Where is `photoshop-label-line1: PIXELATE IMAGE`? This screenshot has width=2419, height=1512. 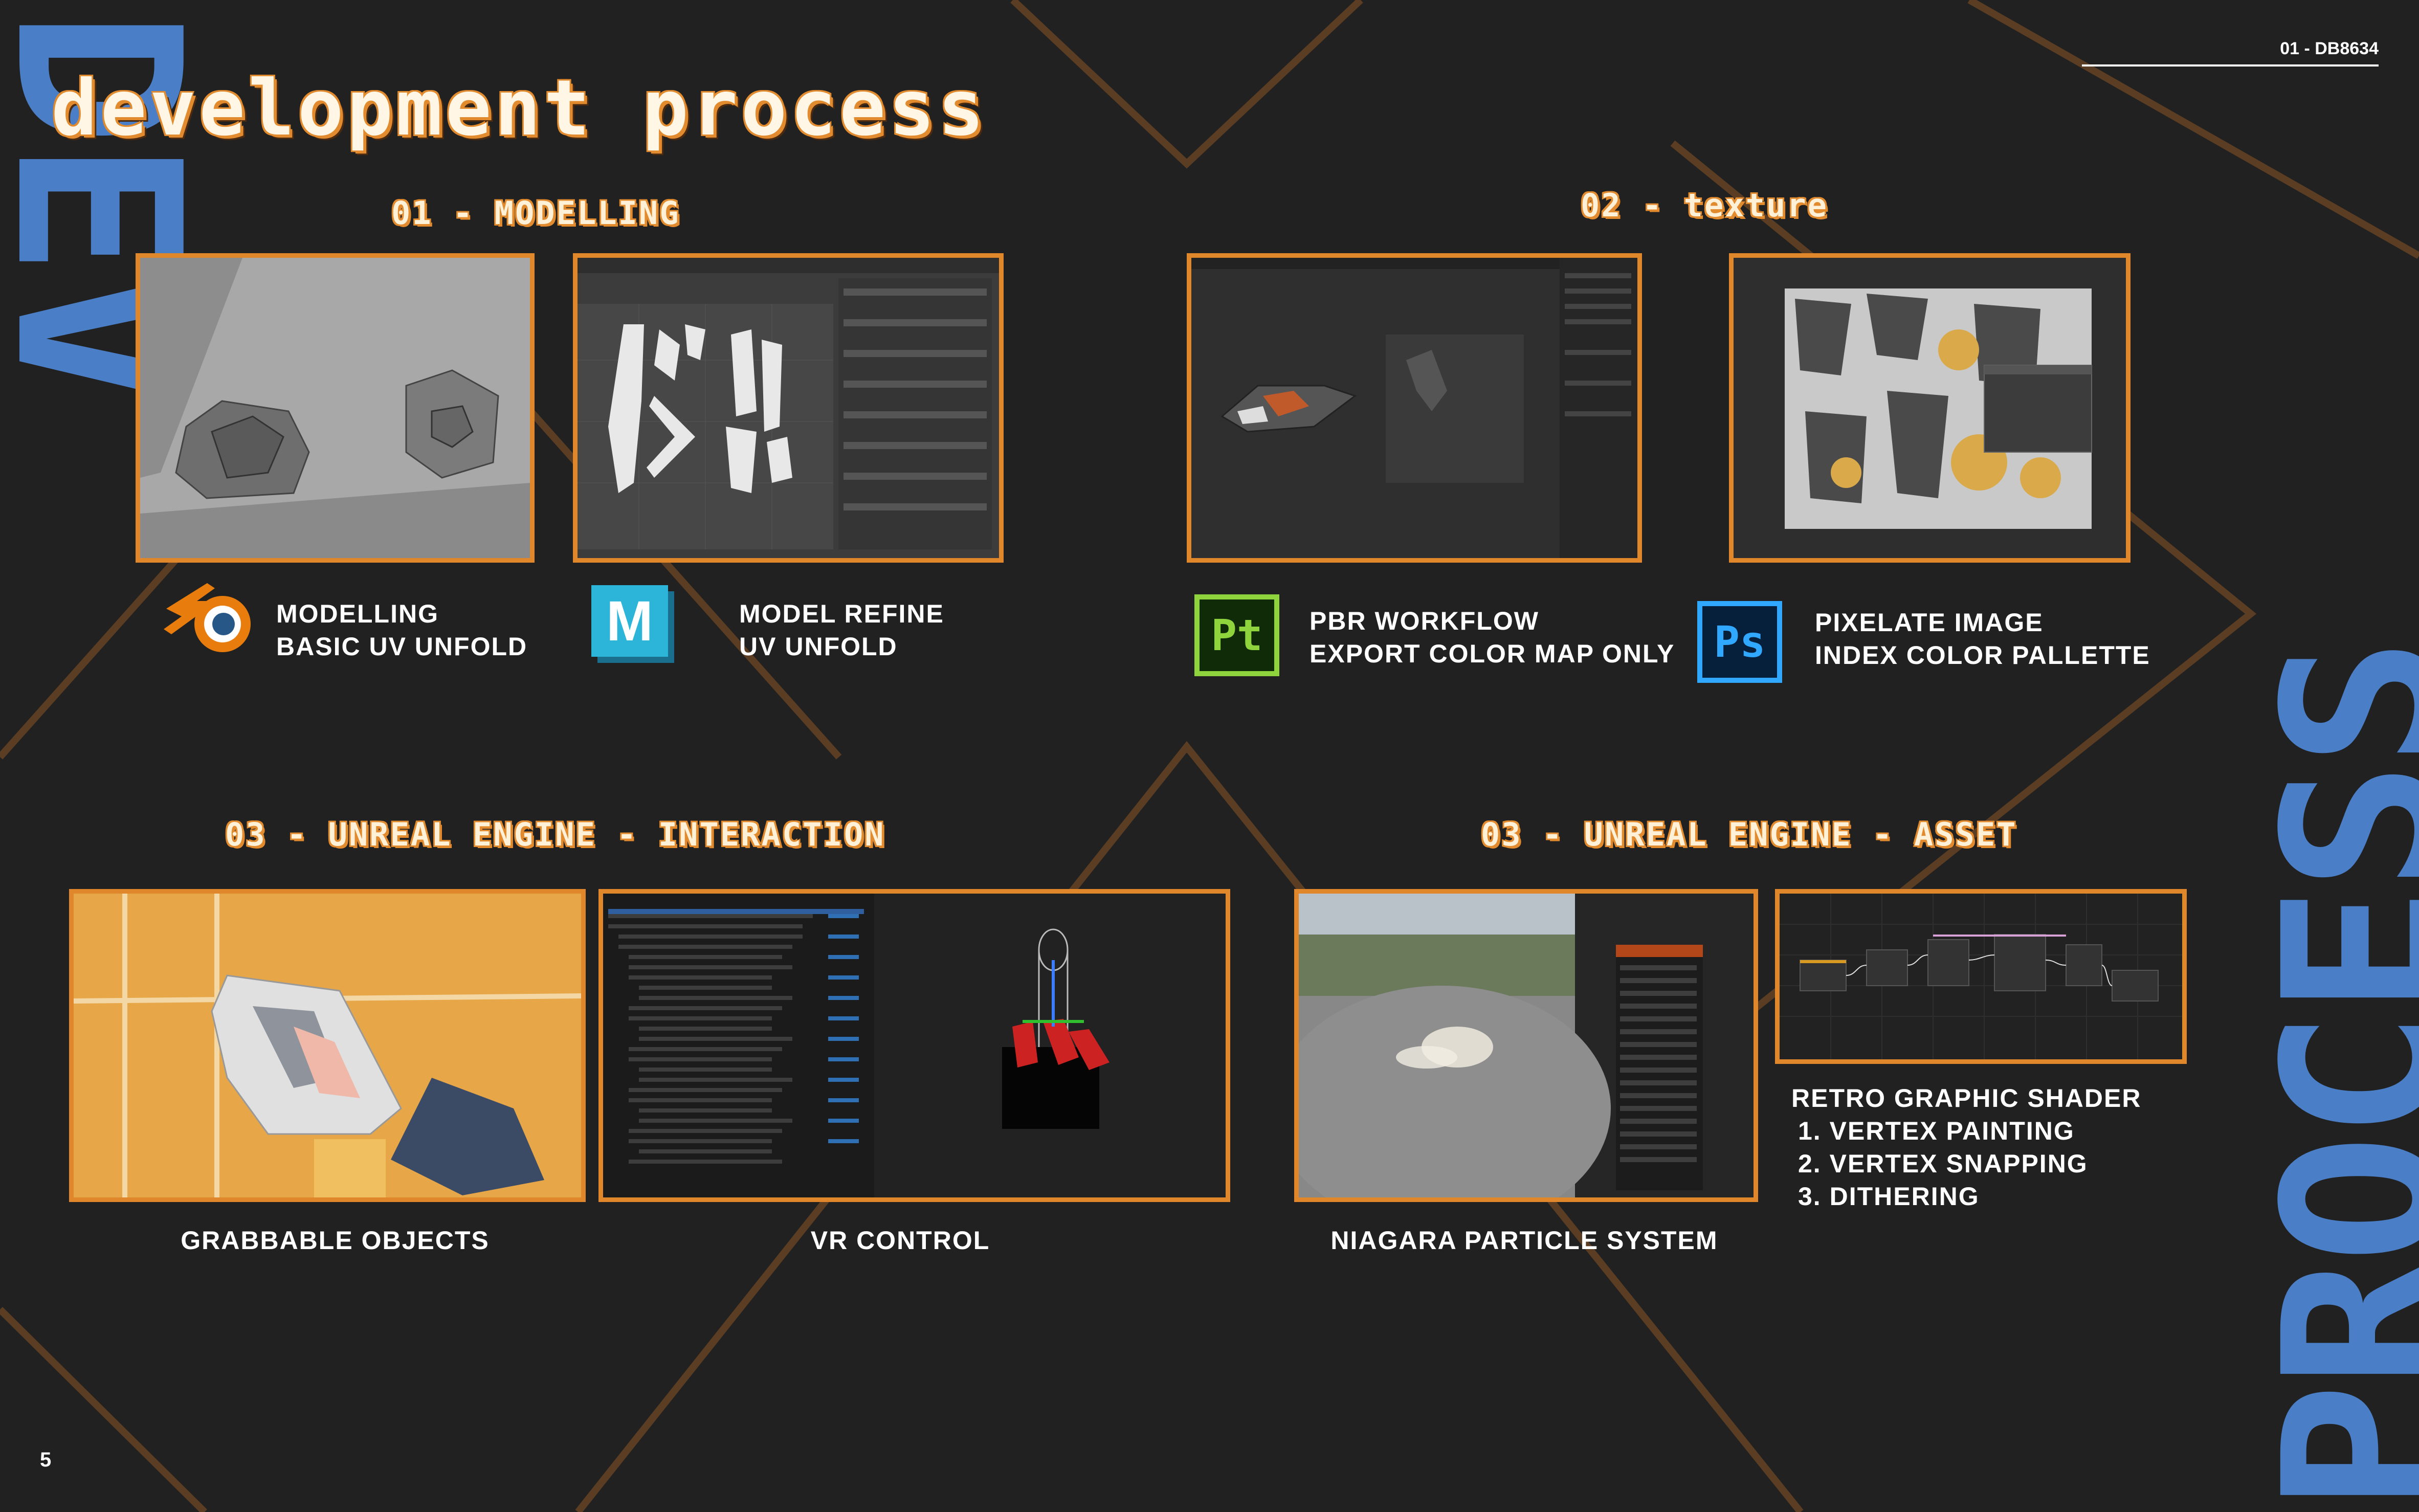
photoshop-label-line1: PIXELATE IMAGE is located at coordinates (1929, 622).